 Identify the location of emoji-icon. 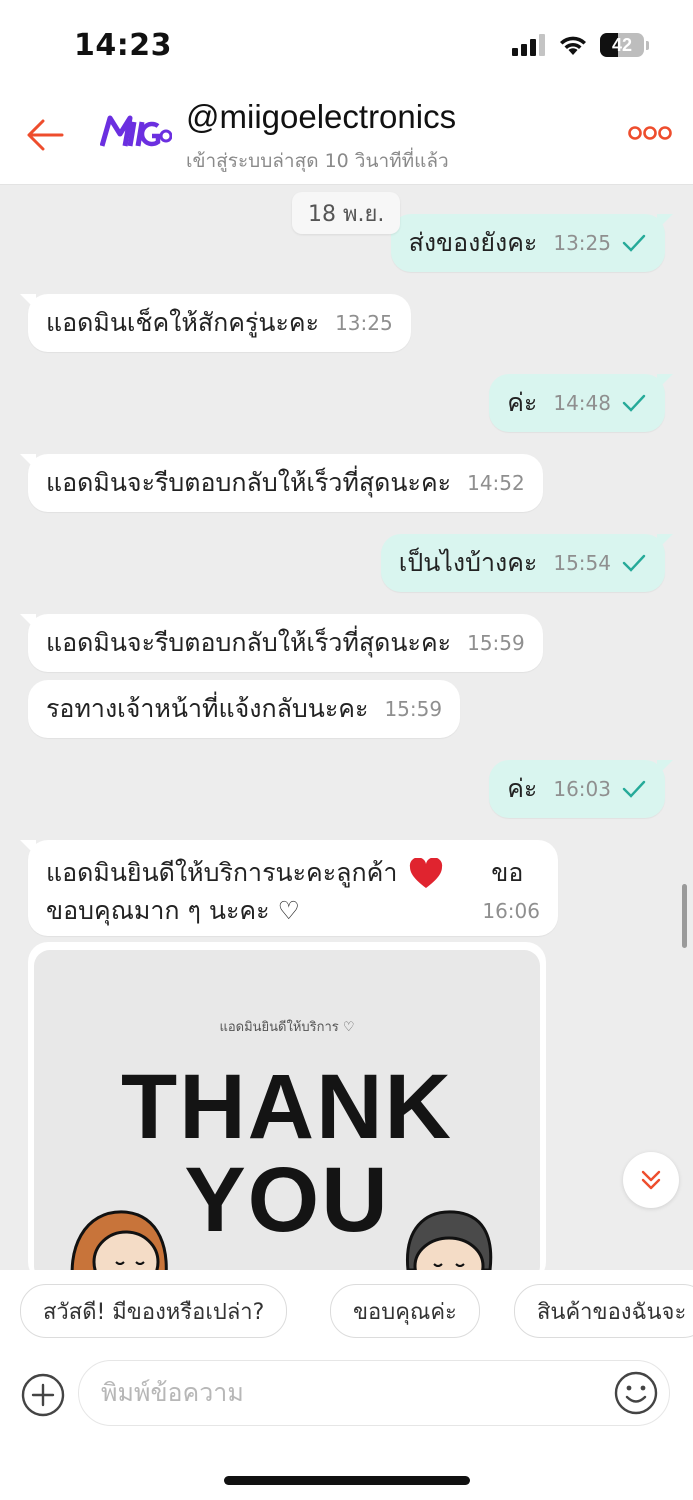
(636, 1393).